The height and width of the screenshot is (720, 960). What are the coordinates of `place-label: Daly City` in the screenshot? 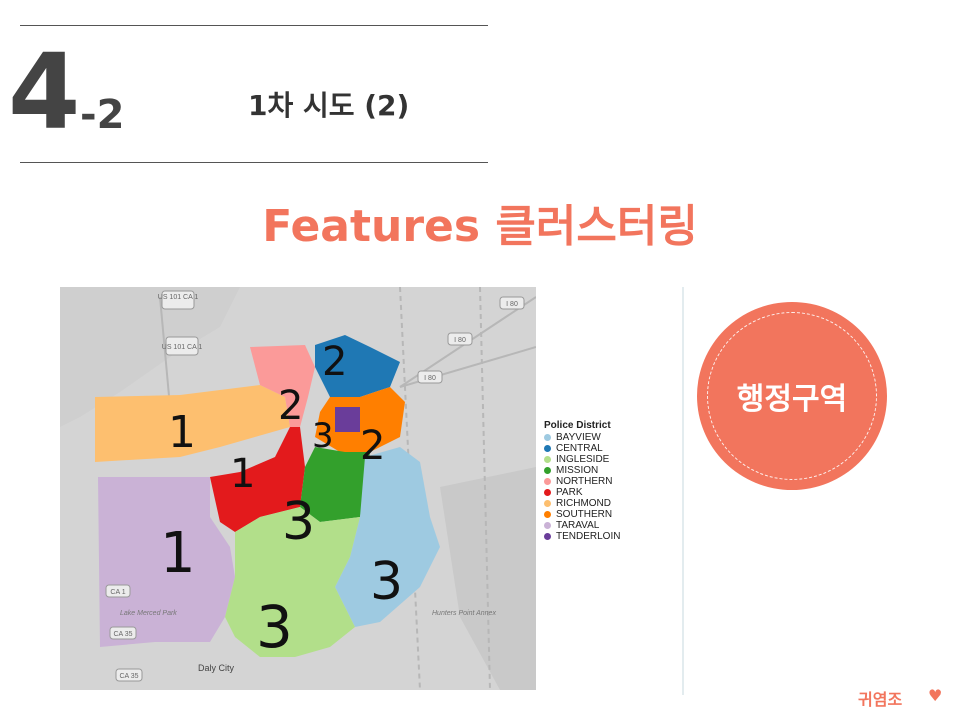 It's located at (216, 668).